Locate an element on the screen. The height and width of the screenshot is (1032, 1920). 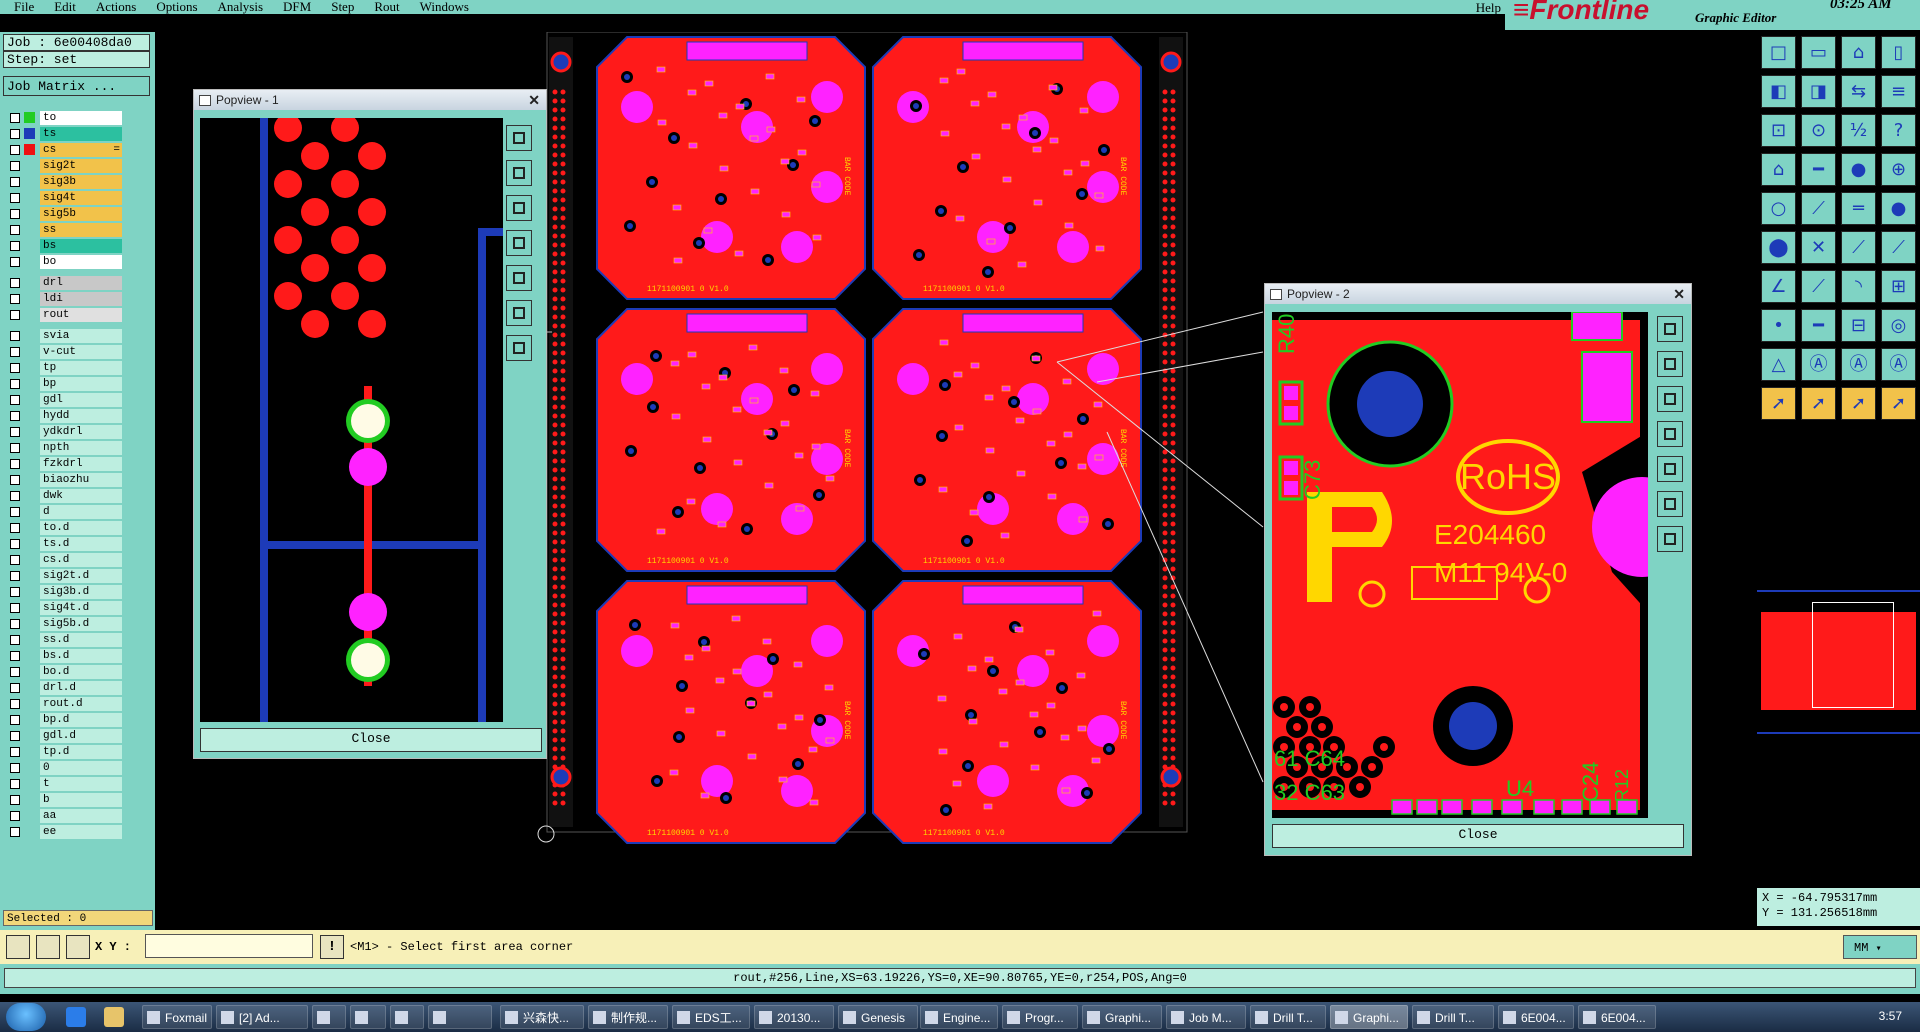
menu-options: Options is located at coordinates (176, 7).